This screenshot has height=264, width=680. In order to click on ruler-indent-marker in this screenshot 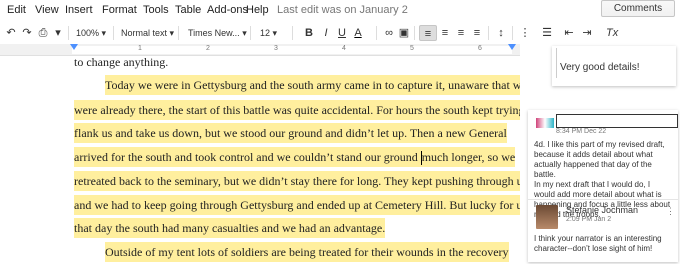, I will do `click(74, 47)`.